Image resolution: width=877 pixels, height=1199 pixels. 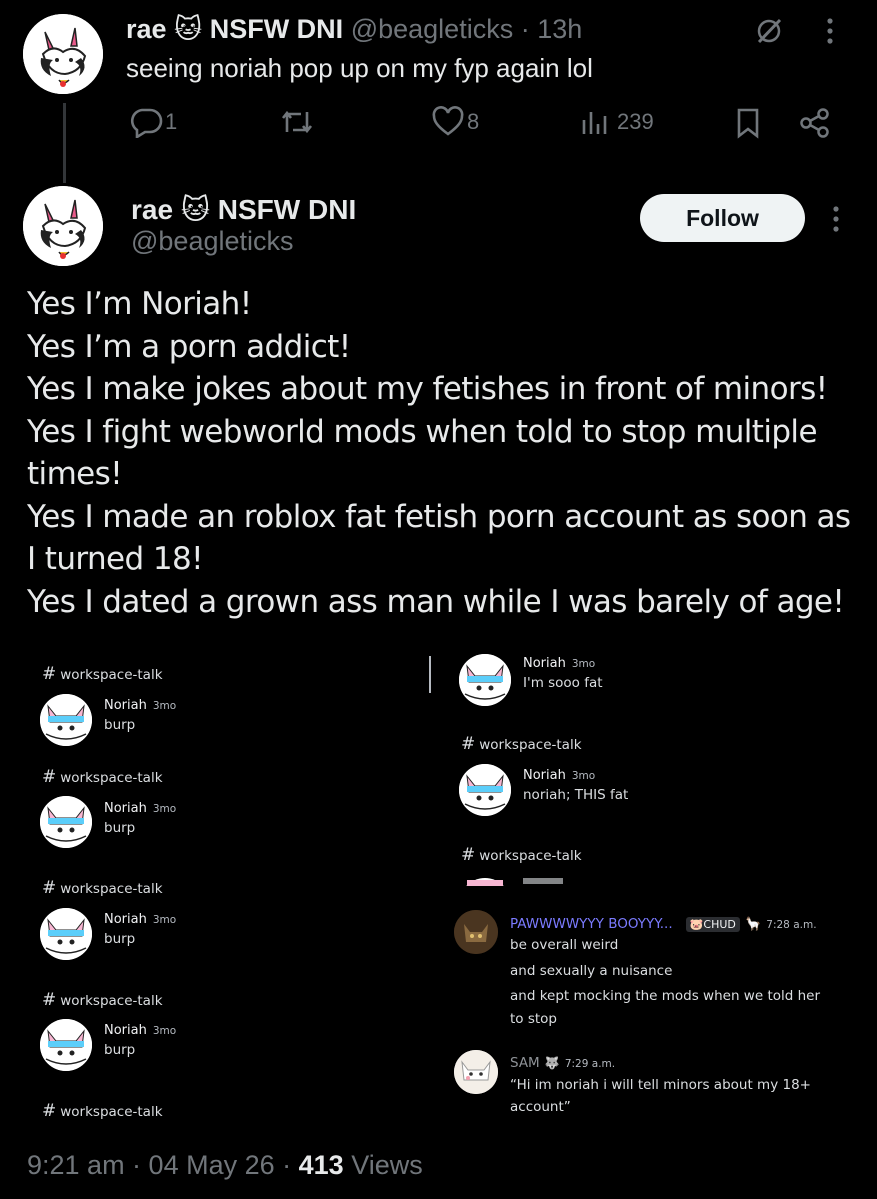 I want to click on post-time: · 13h, so click(x=552, y=29).